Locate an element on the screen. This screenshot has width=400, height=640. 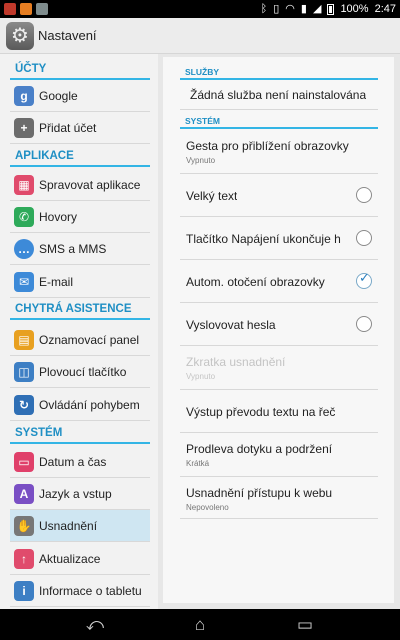
battery-percent: 100% is located at coordinates (354, 9).